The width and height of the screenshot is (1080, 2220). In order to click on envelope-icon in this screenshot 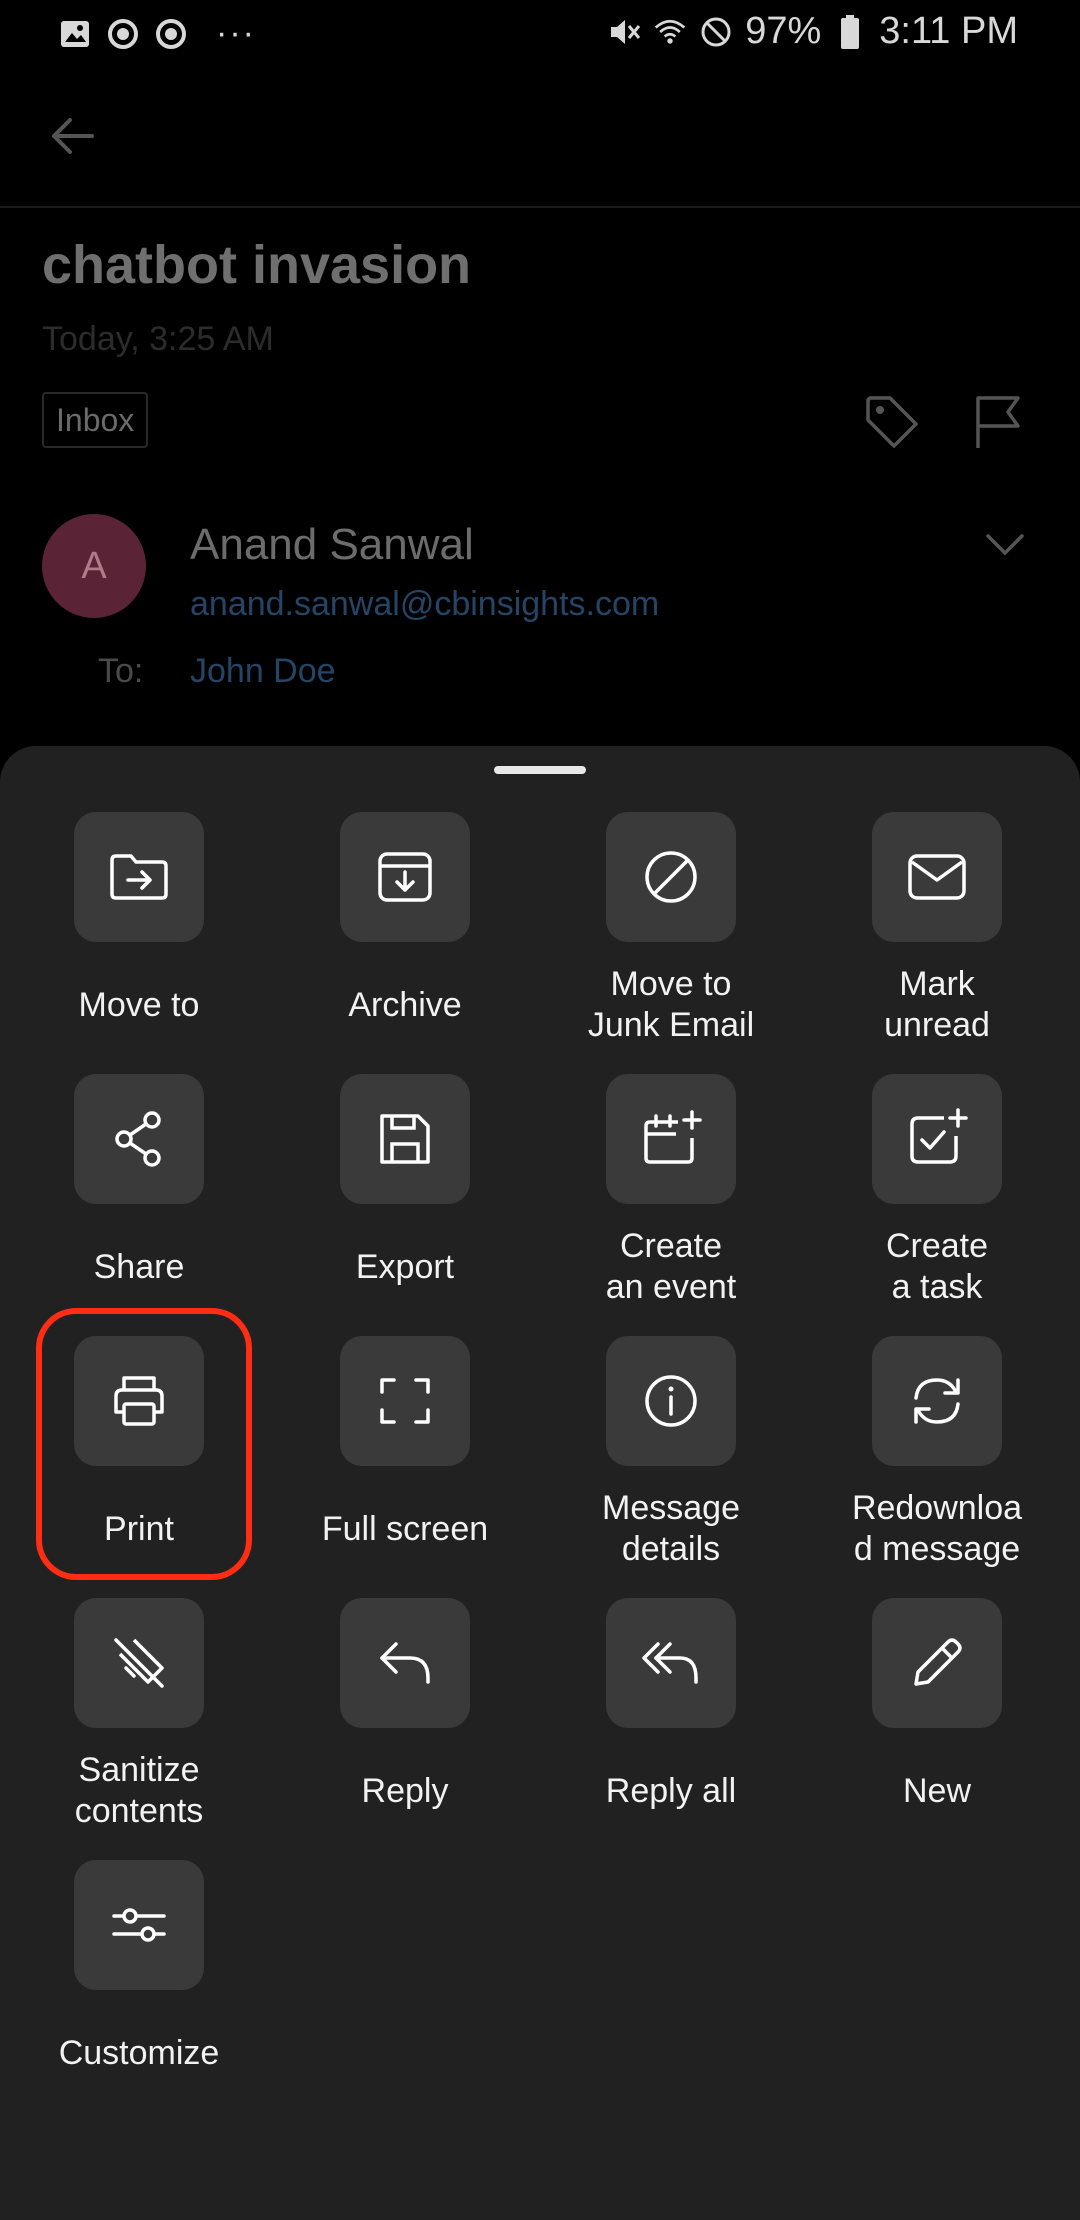, I will do `click(937, 877)`.